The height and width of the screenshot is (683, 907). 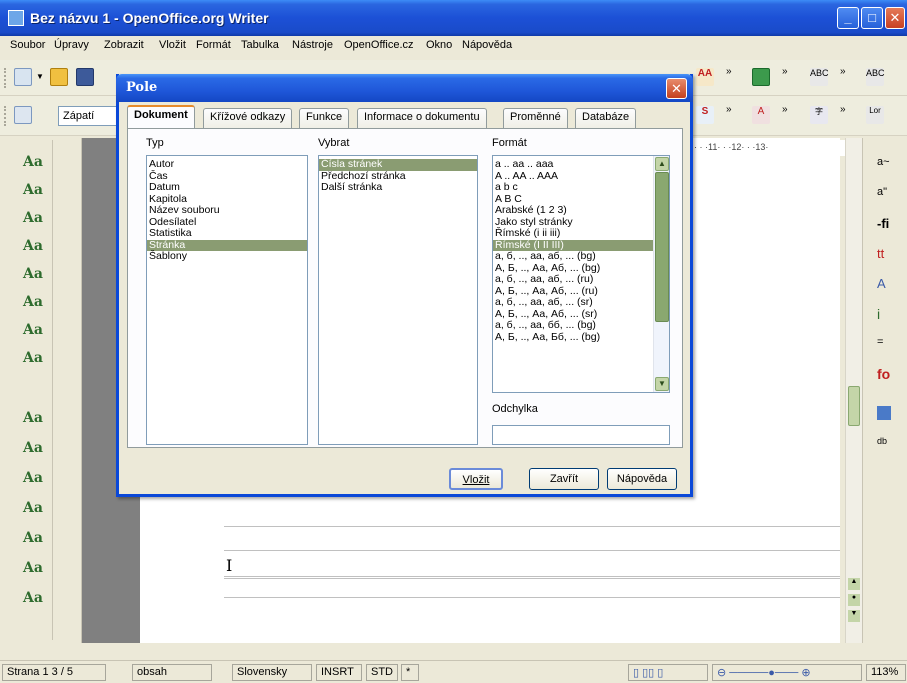 What do you see at coordinates (272, 672) in the screenshot?
I see `language: Slovensky` at bounding box center [272, 672].